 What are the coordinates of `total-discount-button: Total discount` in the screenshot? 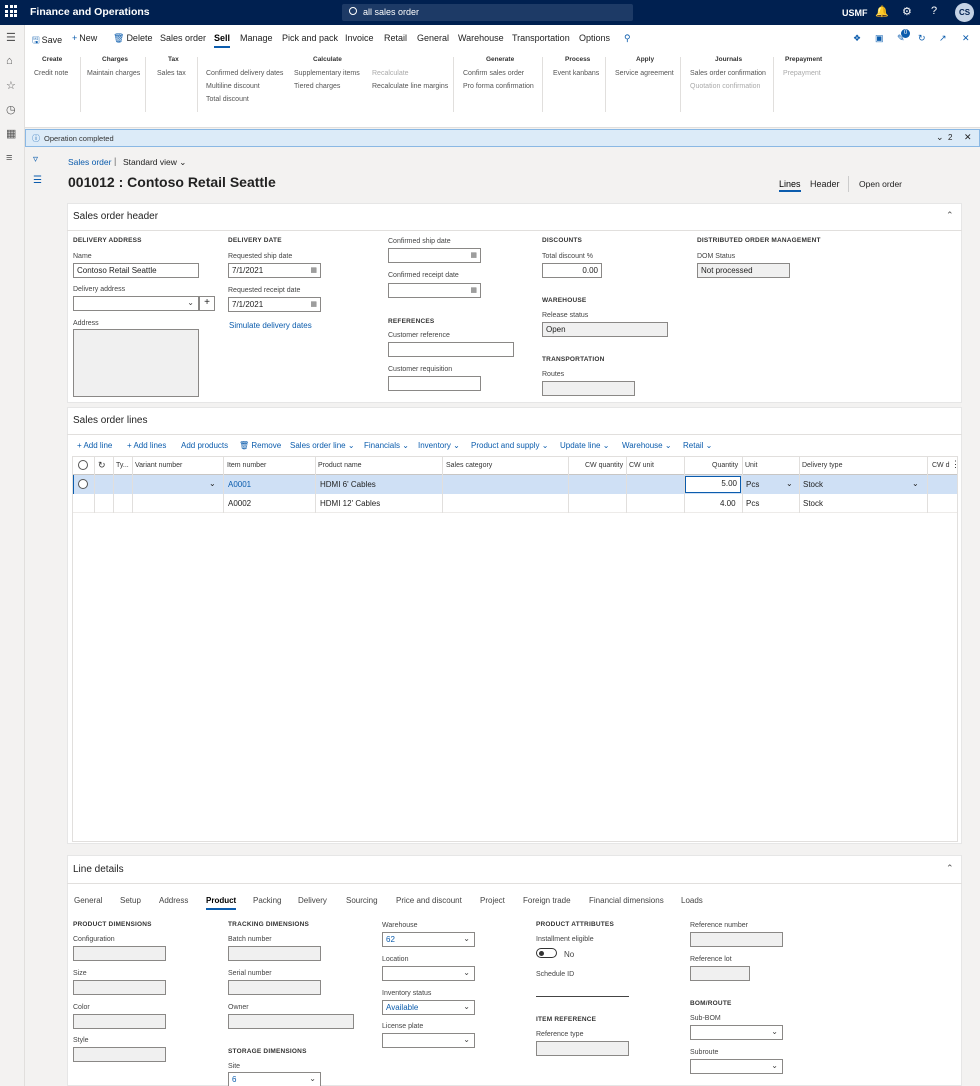 It's located at (227, 99).